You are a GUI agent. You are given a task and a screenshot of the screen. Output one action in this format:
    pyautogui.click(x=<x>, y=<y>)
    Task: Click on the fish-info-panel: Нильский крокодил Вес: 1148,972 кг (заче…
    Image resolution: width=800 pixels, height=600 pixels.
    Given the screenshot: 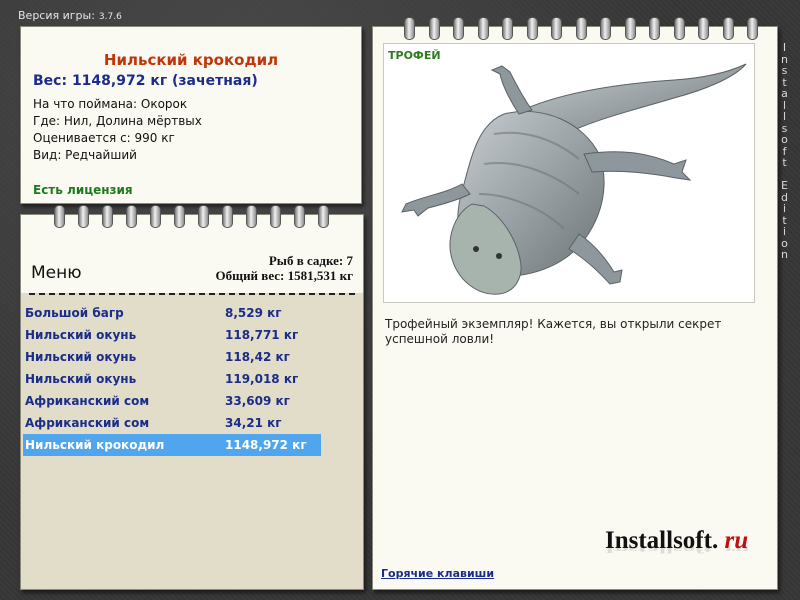 What is the action you would take?
    pyautogui.click(x=191, y=115)
    